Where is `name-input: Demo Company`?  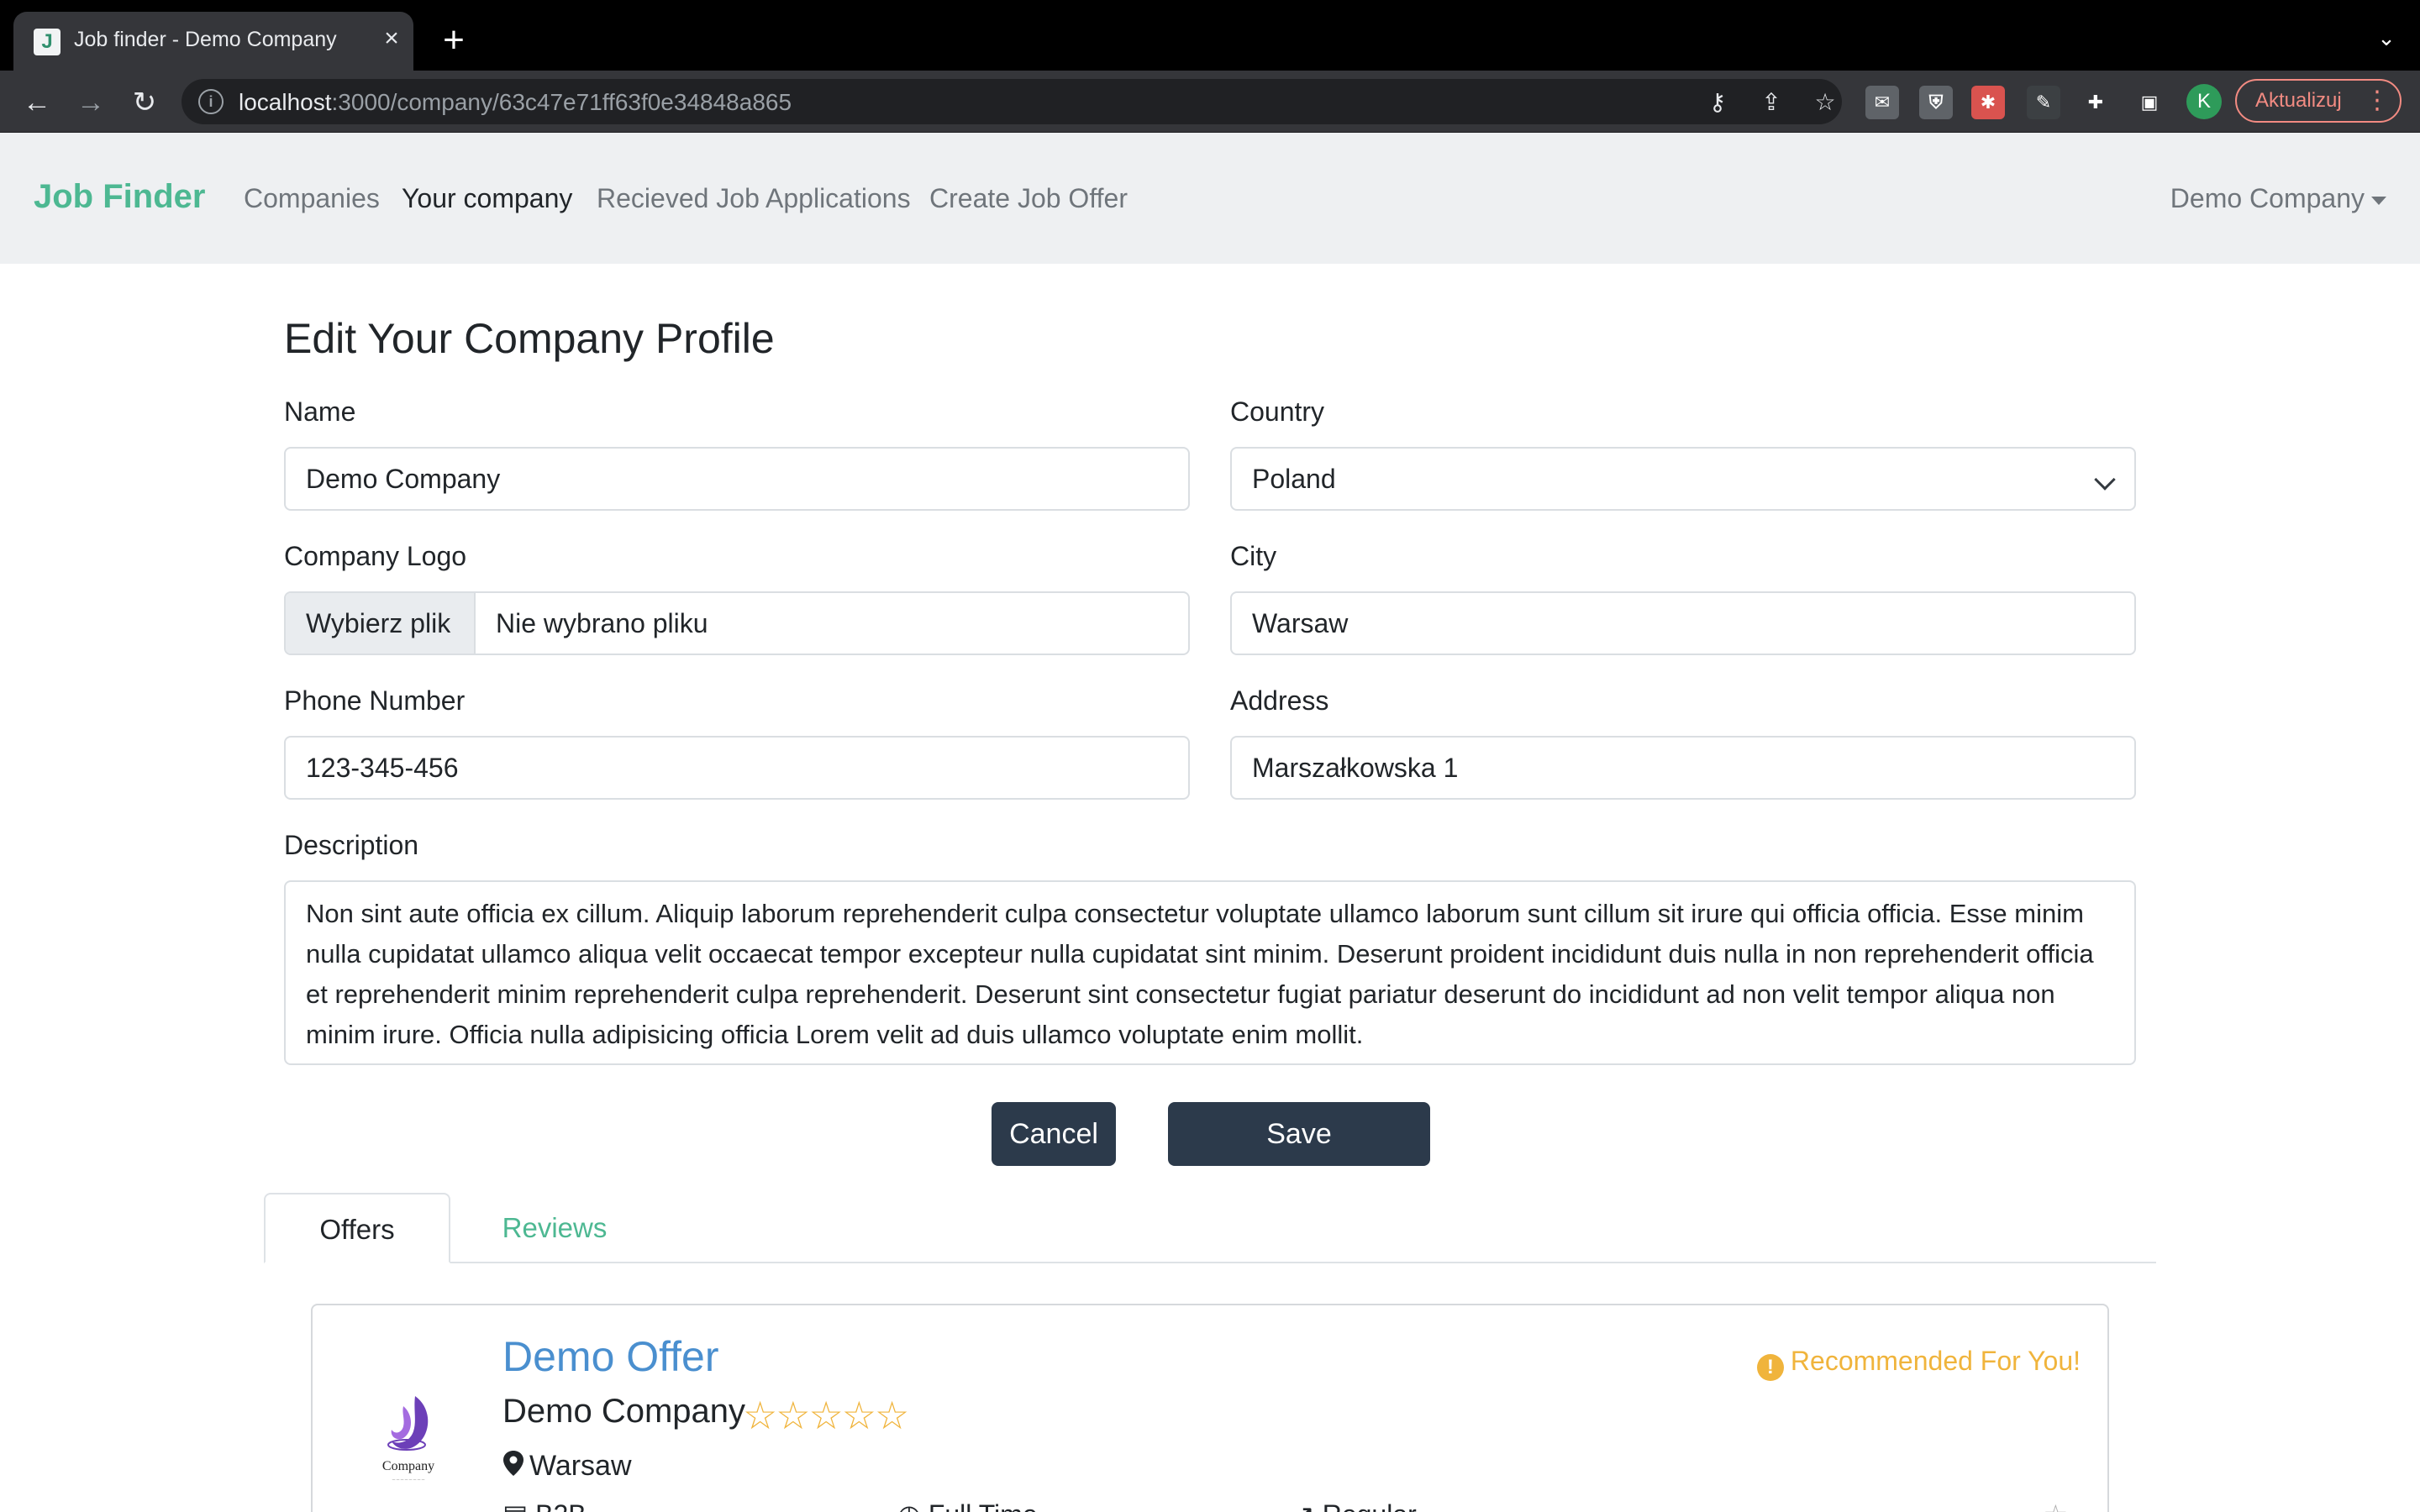
name-input: Demo Company is located at coordinates (737, 479).